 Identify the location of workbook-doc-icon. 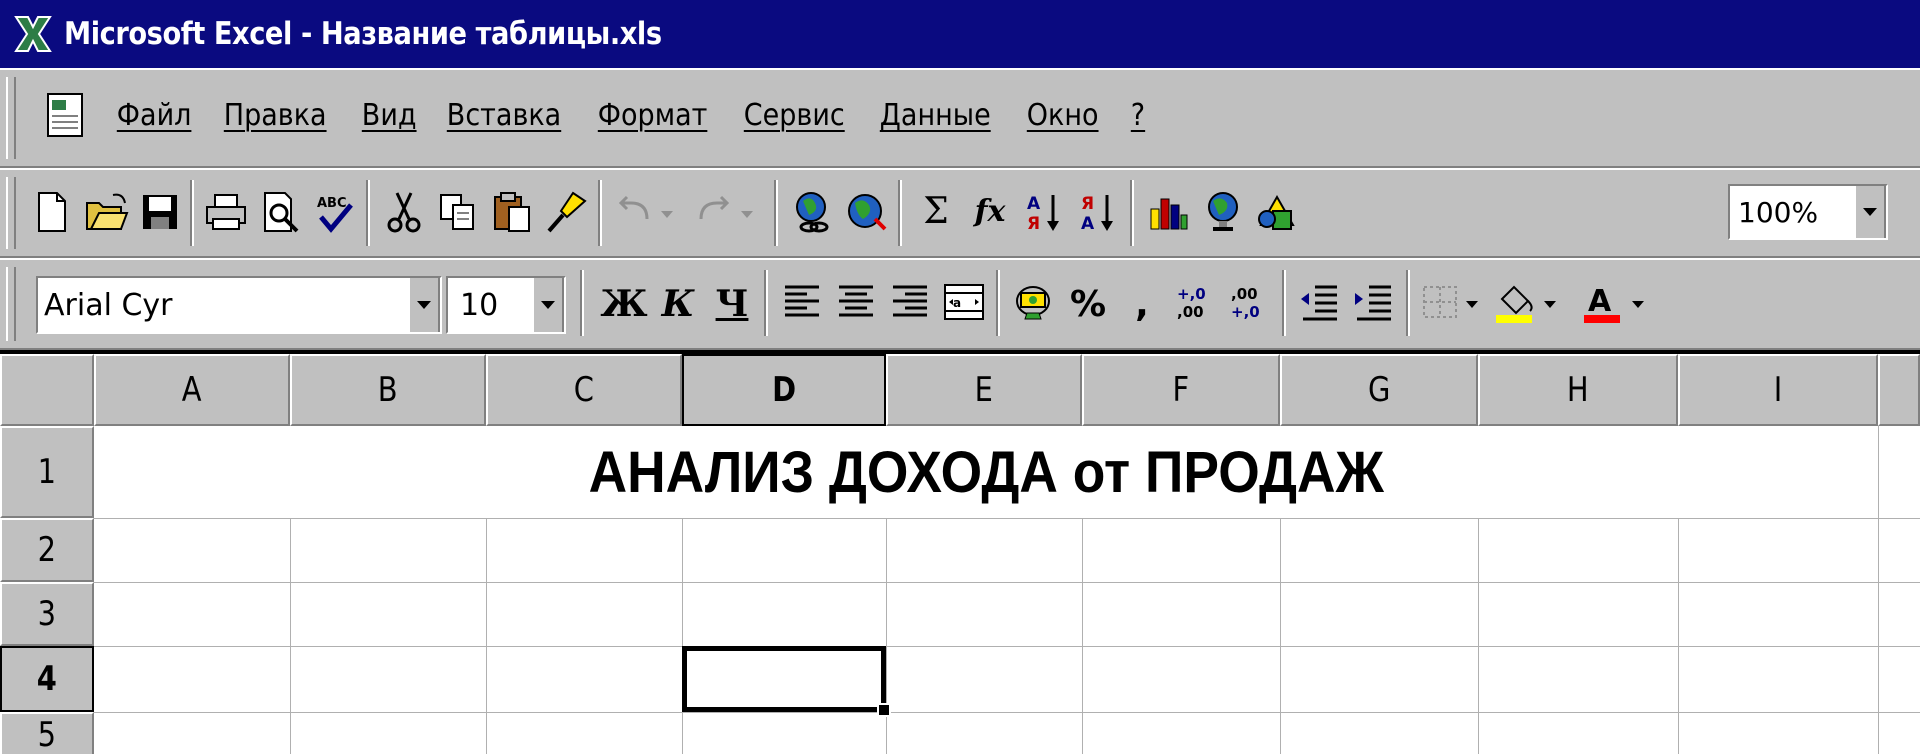
(65, 115).